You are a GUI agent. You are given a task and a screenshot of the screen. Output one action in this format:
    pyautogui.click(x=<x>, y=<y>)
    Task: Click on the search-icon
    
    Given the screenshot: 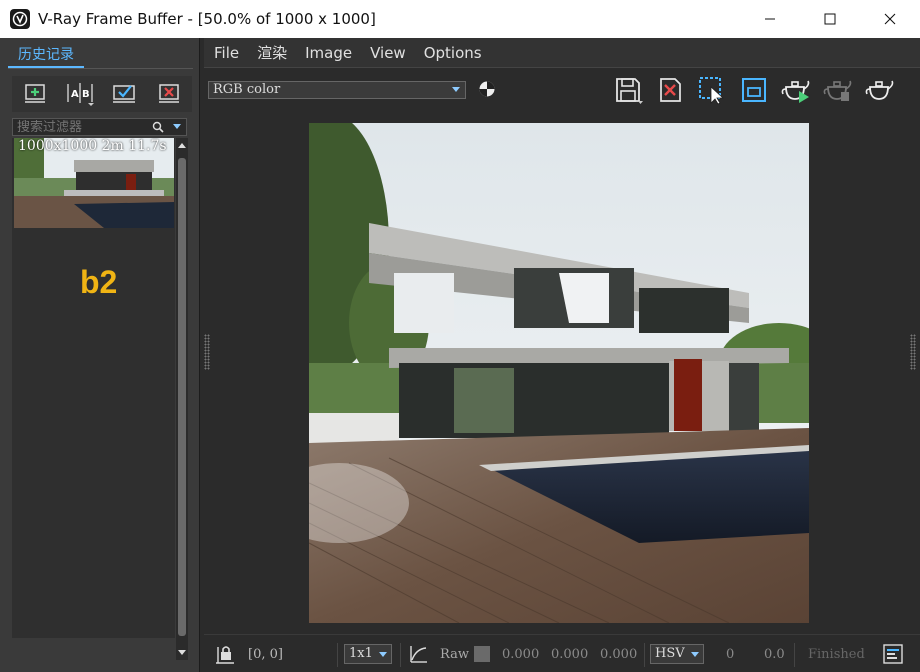 What is the action you would take?
    pyautogui.click(x=158, y=127)
    